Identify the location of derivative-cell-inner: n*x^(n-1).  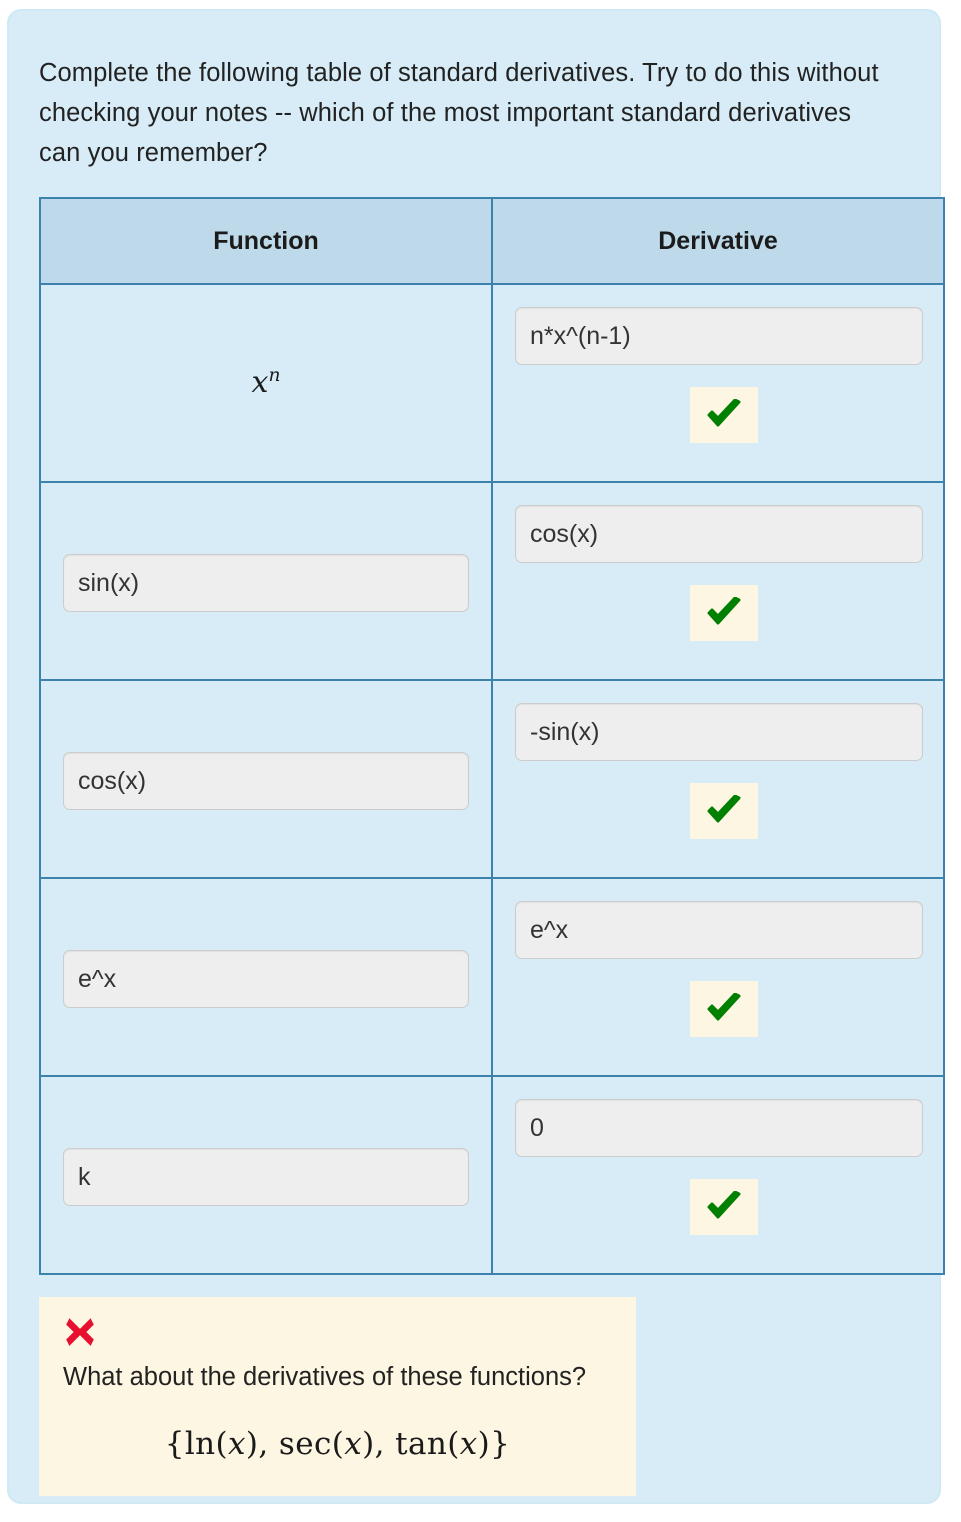
(718, 383).